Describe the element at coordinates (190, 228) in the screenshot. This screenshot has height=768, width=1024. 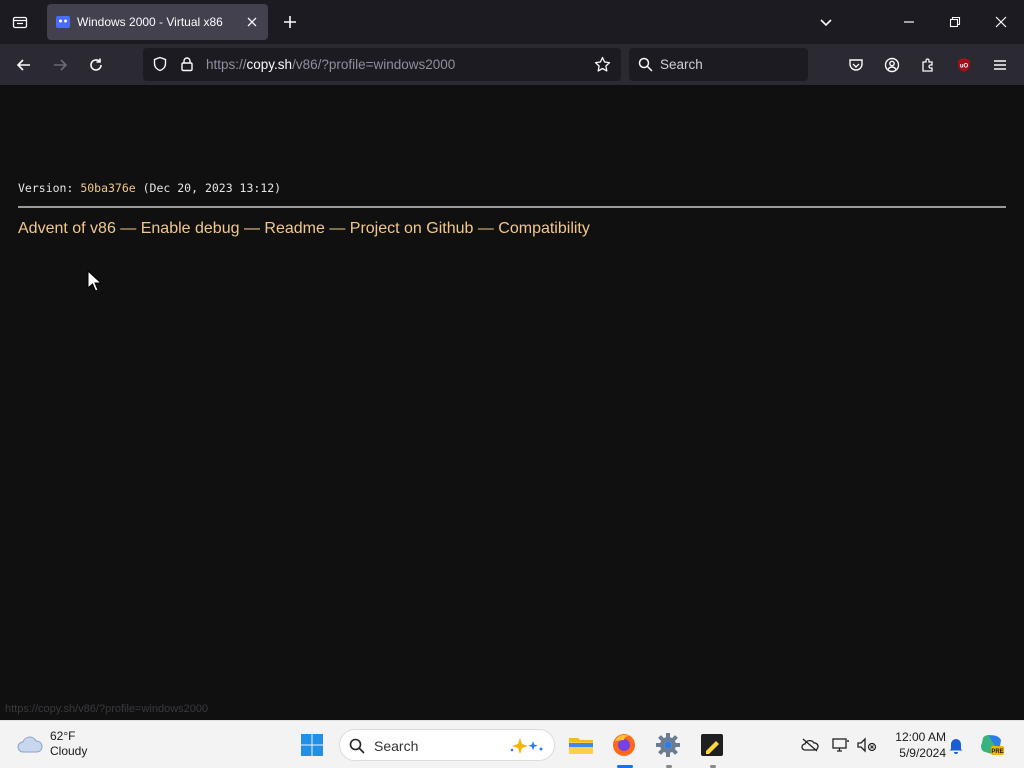
I see `link-enable-debug: Enable debug` at that location.